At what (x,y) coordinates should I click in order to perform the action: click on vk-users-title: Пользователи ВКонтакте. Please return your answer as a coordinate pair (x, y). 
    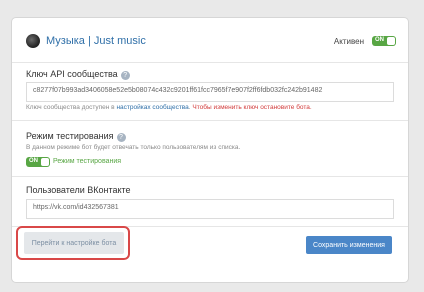
    Looking at the image, I should click on (78, 190).